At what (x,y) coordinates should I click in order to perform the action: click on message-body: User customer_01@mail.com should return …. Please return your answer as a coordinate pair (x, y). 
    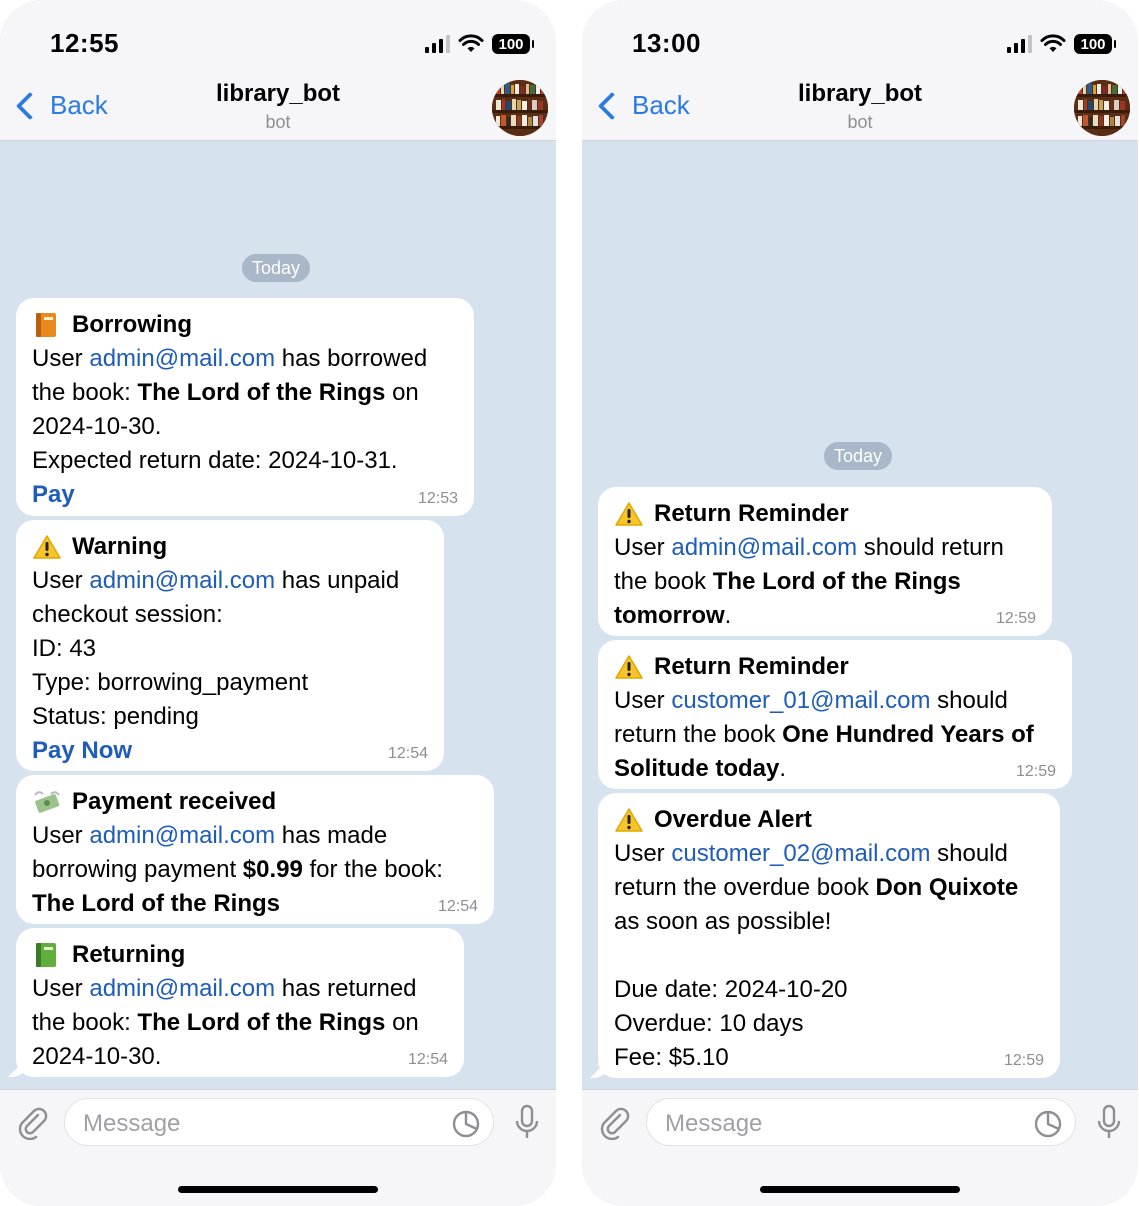
    Looking at the image, I should click on (824, 734).